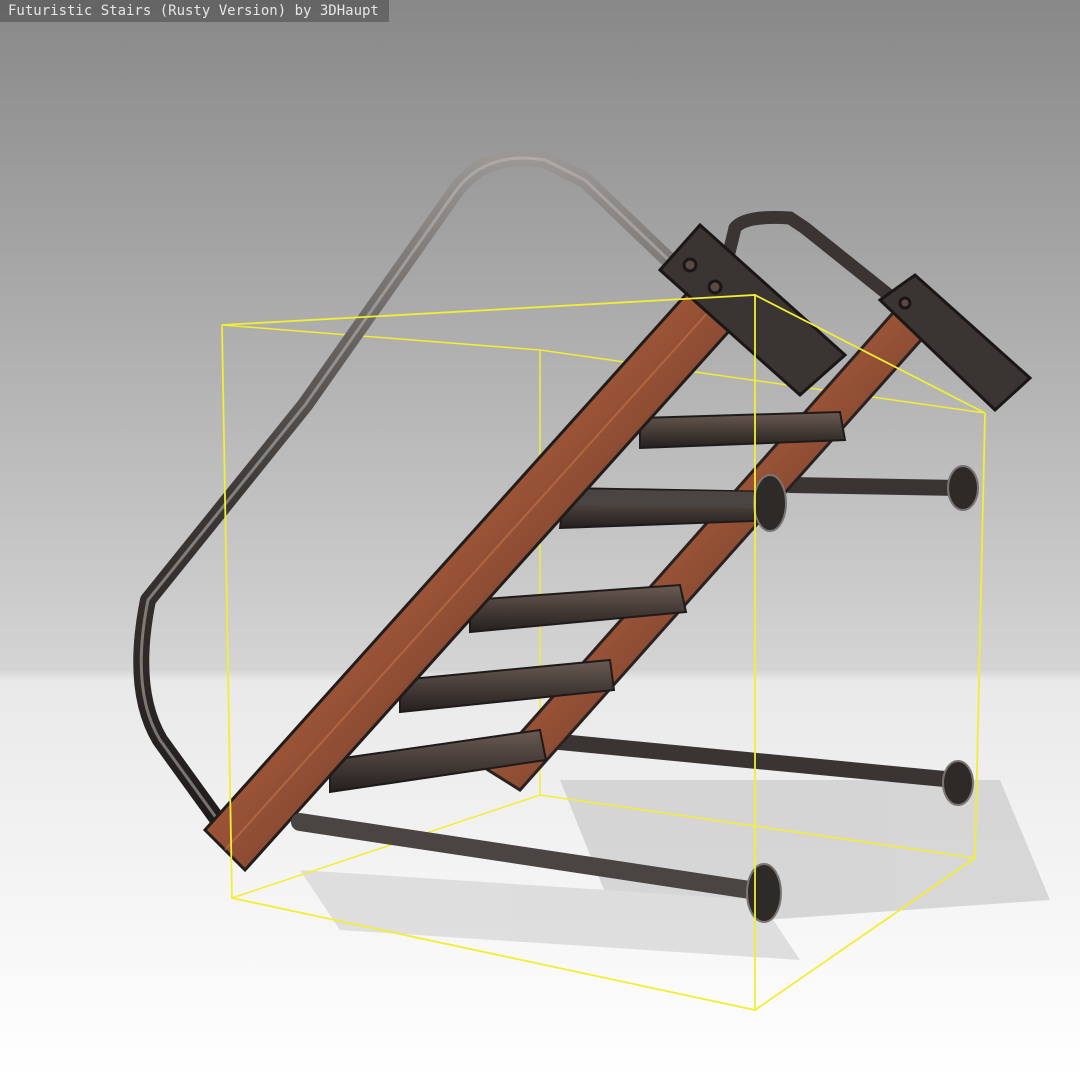 The width and height of the screenshot is (1080, 1080). Describe the element at coordinates (665, 498) in the screenshot. I see `support-leg-middle` at that location.